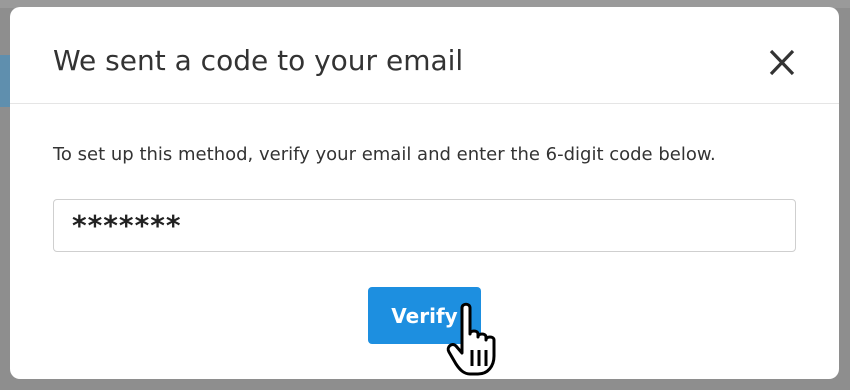 The width and height of the screenshot is (850, 390). What do you see at coordinates (258, 60) in the screenshot?
I see `dialog-title: We sent a code to your email` at bounding box center [258, 60].